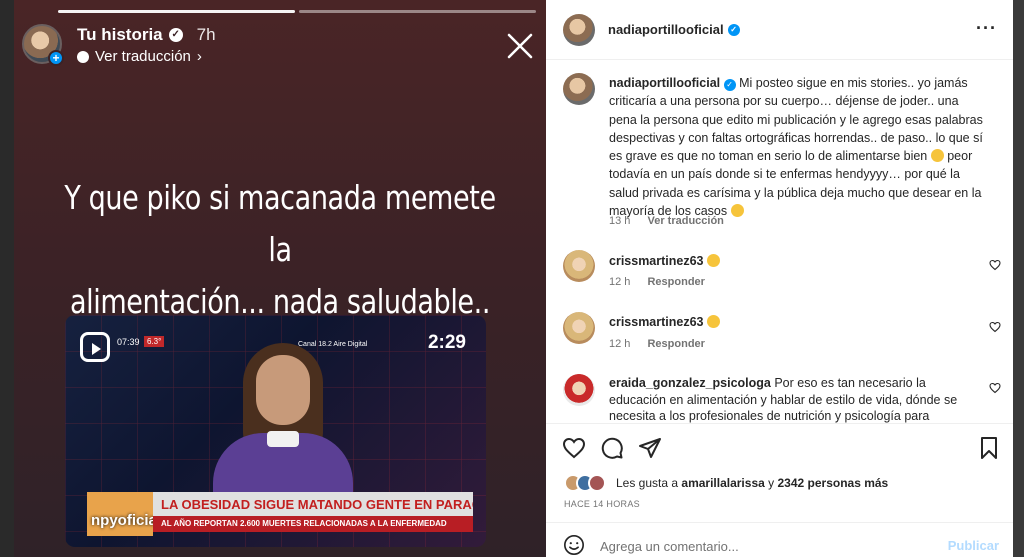  Describe the element at coordinates (713, 321) in the screenshot. I see `clap-emoji-icon` at that location.